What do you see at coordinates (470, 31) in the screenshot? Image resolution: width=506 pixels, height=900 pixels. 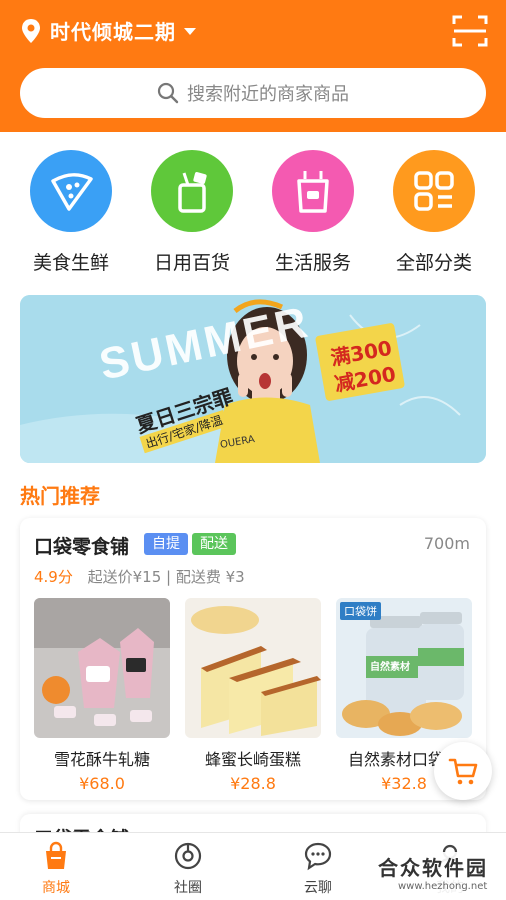 I see `scan-icon` at bounding box center [470, 31].